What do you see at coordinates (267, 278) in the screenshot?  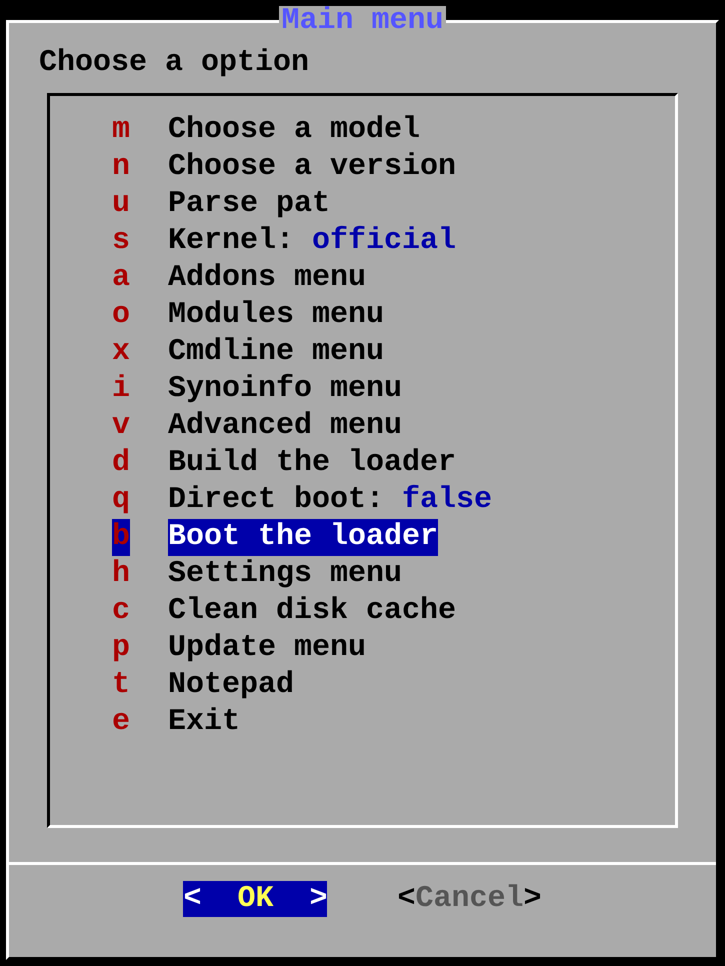 I see `menu-item: Addons menu` at bounding box center [267, 278].